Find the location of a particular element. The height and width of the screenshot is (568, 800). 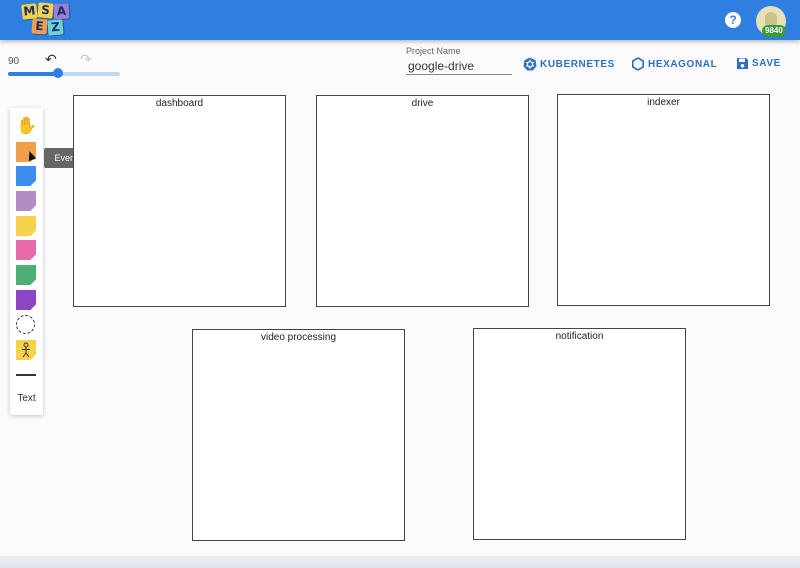

command-sticker-shape is located at coordinates (26, 176).